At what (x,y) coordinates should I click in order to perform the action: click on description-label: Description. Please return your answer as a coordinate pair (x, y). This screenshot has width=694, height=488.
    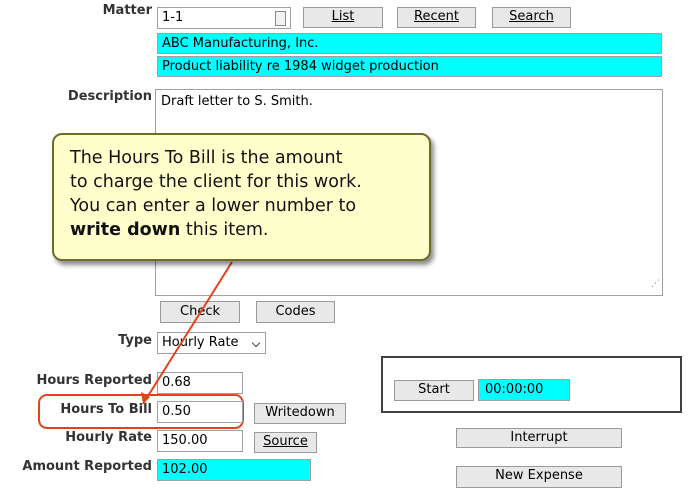
    Looking at the image, I should click on (109, 96).